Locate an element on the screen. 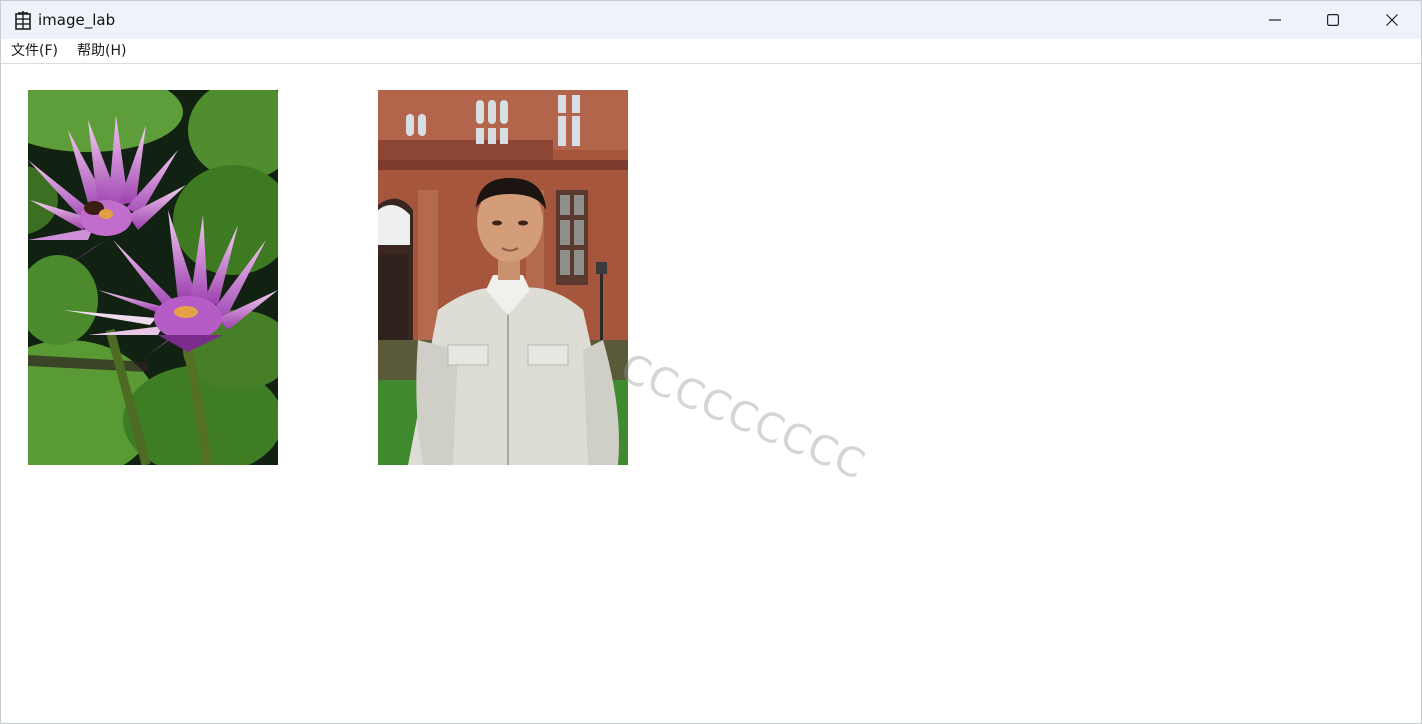 Image resolution: width=1422 pixels, height=724 pixels. app-grid-icon is located at coordinates (23, 20).